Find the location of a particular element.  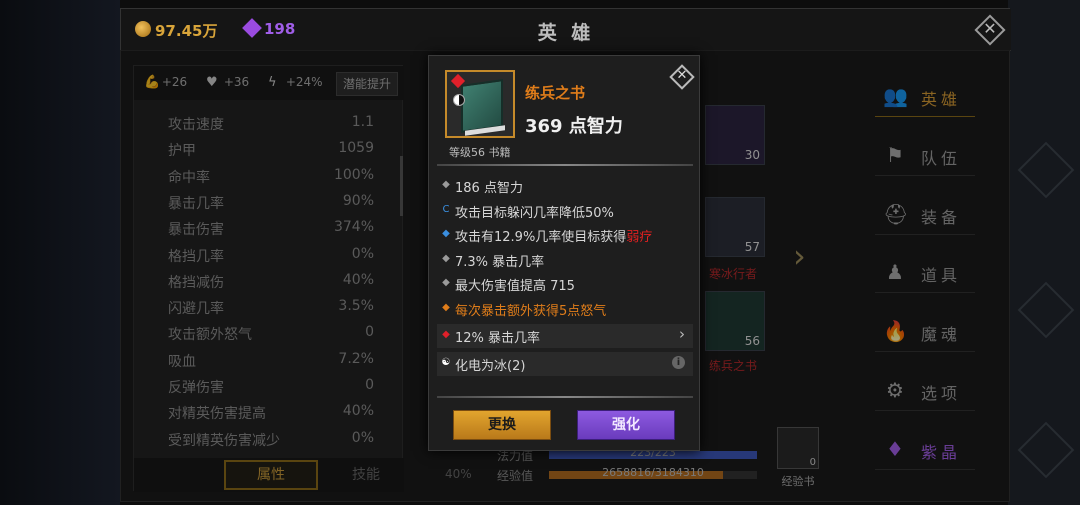

book-icon is located at coordinates (482, 106).